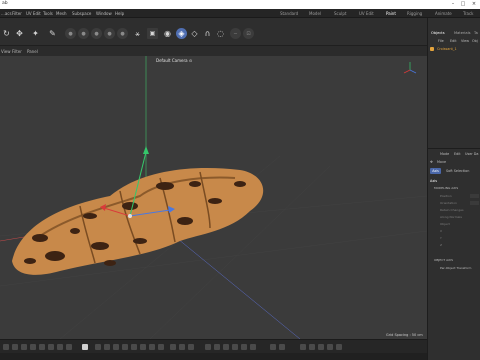 The width and height of the screenshot is (480, 360). What do you see at coordinates (366, 13) in the screenshot?
I see `workspace-tab: UV Edit` at bounding box center [366, 13].